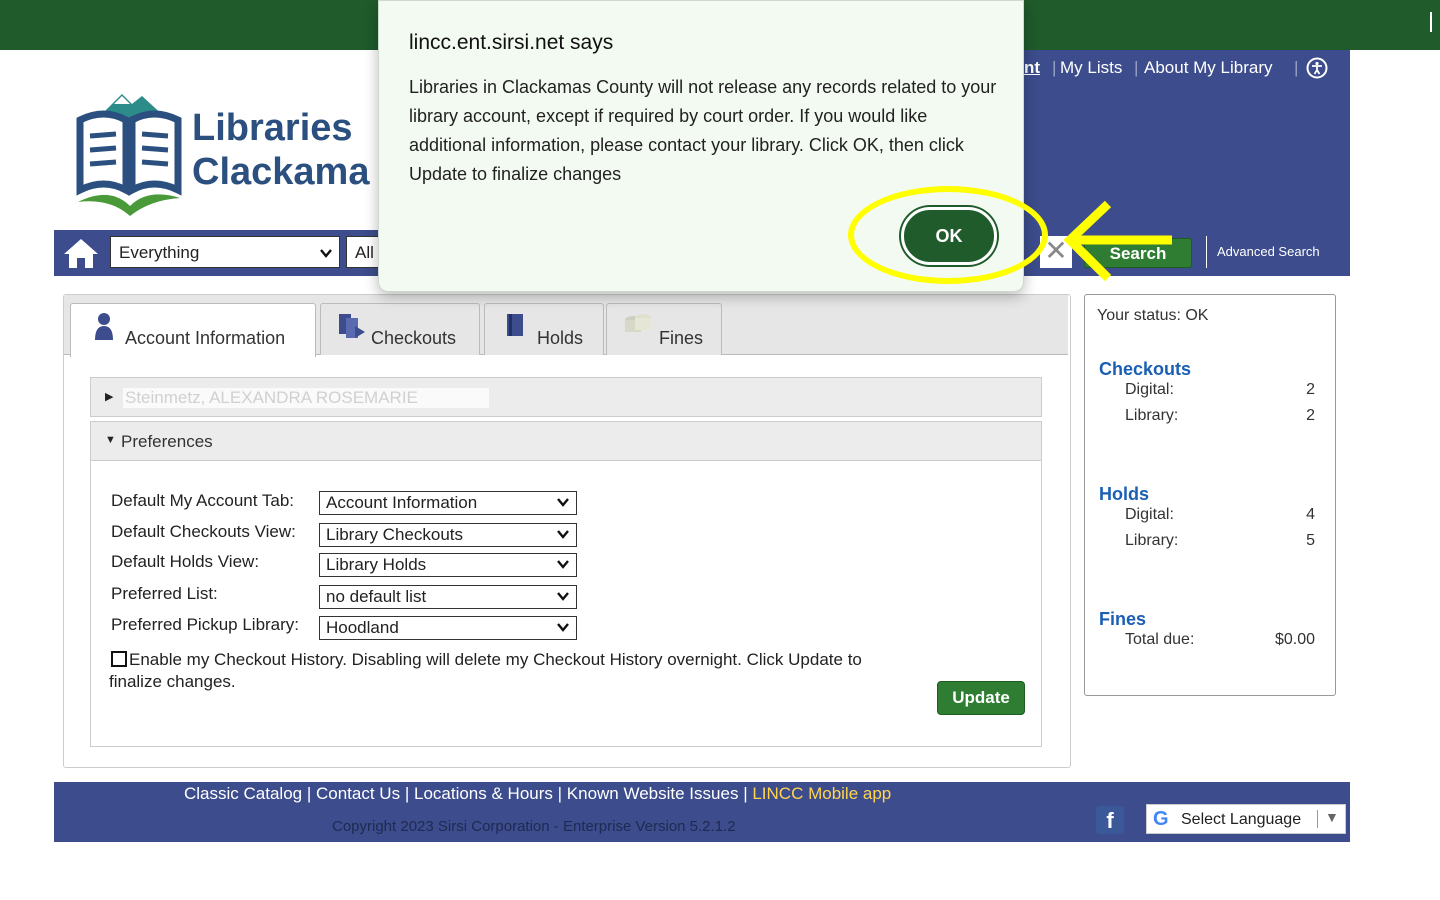  What do you see at coordinates (185, 561) in the screenshot?
I see `pref-label-holds-view: Default Holds View:` at bounding box center [185, 561].